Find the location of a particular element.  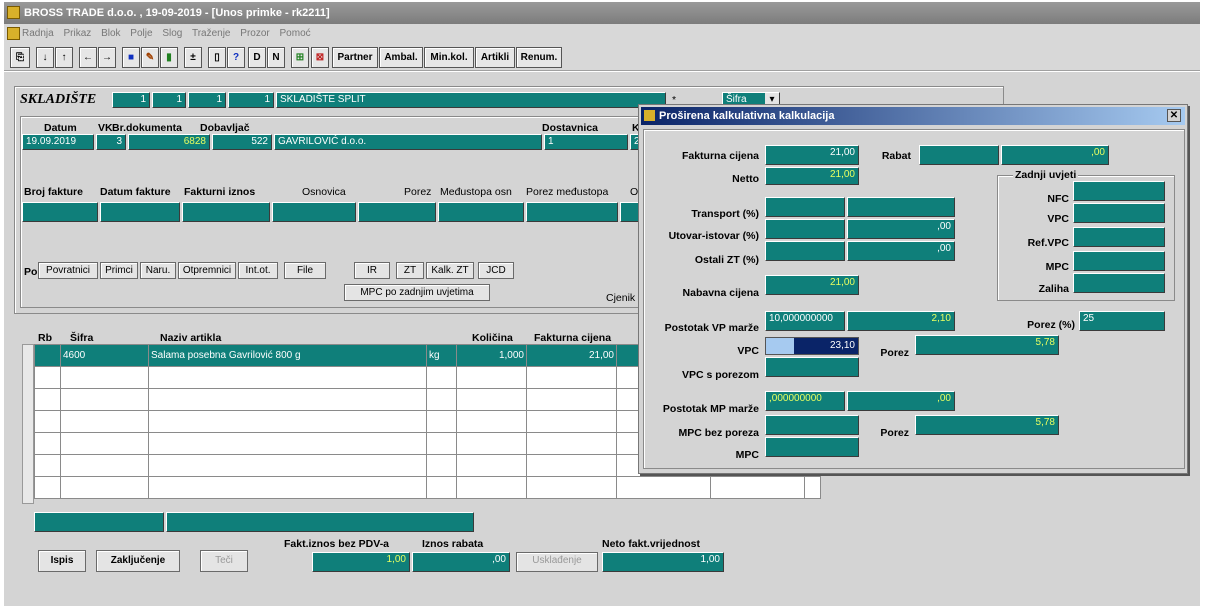

skladiste-field-3: 1 is located at coordinates (207, 100).